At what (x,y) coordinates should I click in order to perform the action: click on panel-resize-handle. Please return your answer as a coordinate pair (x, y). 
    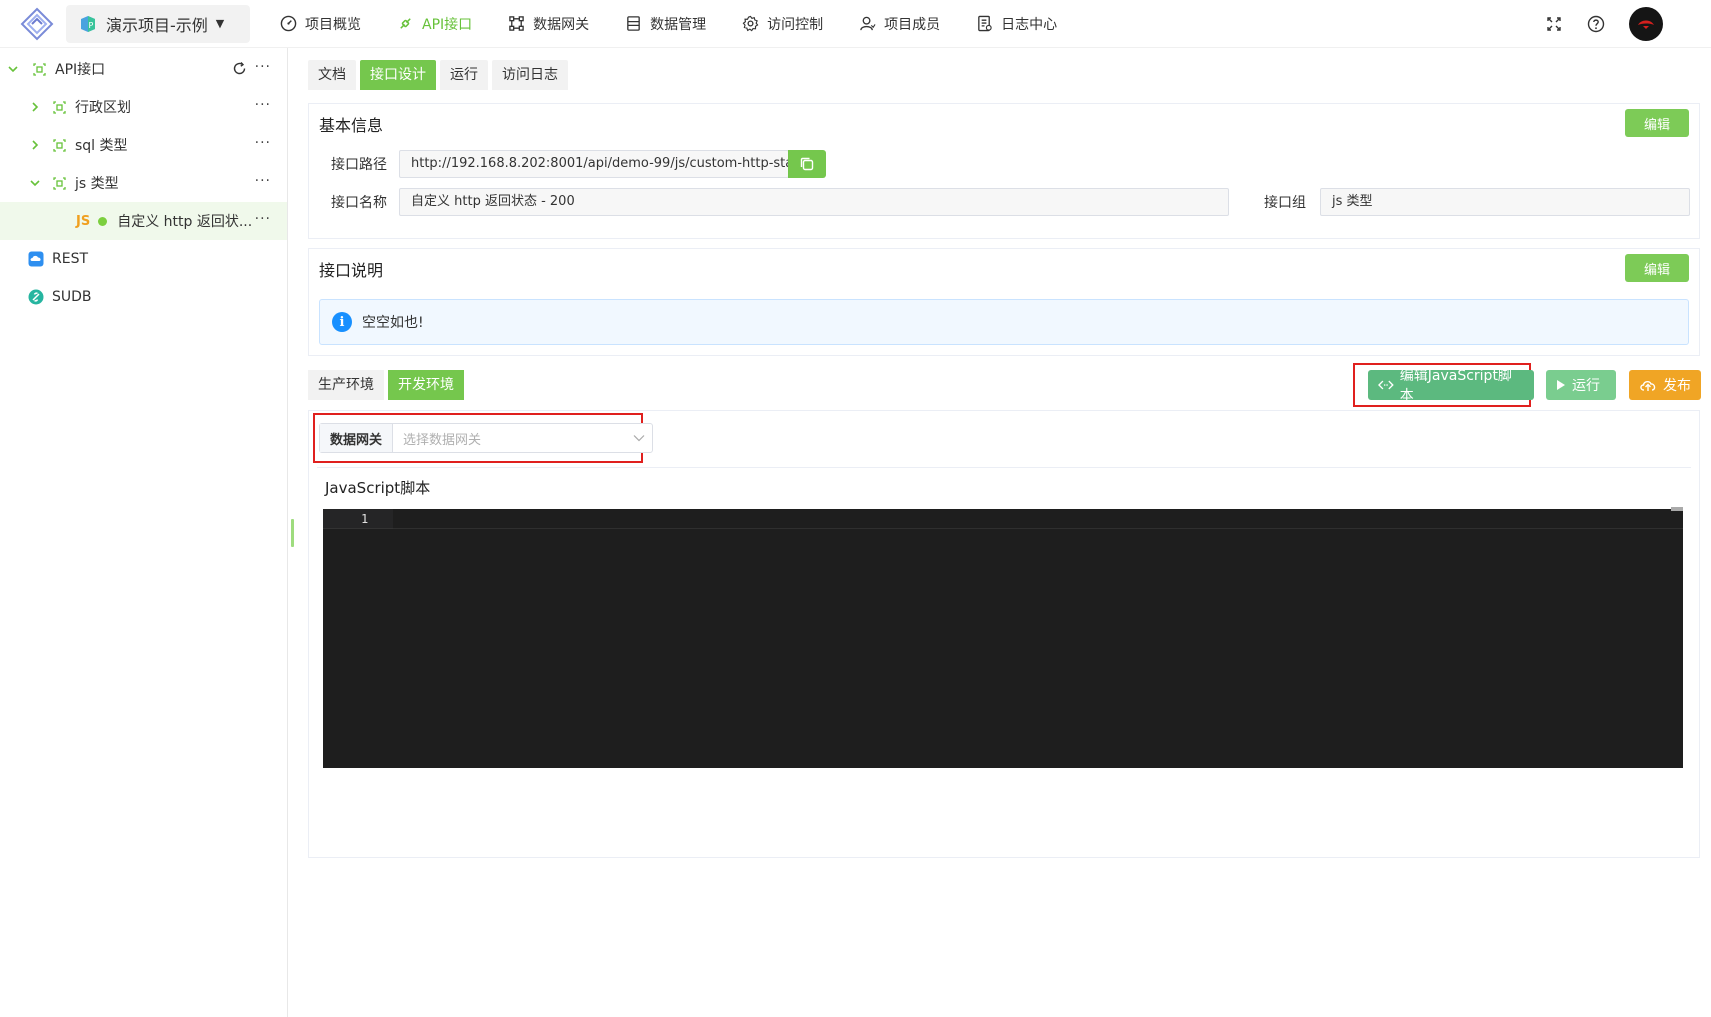
    Looking at the image, I should click on (292, 533).